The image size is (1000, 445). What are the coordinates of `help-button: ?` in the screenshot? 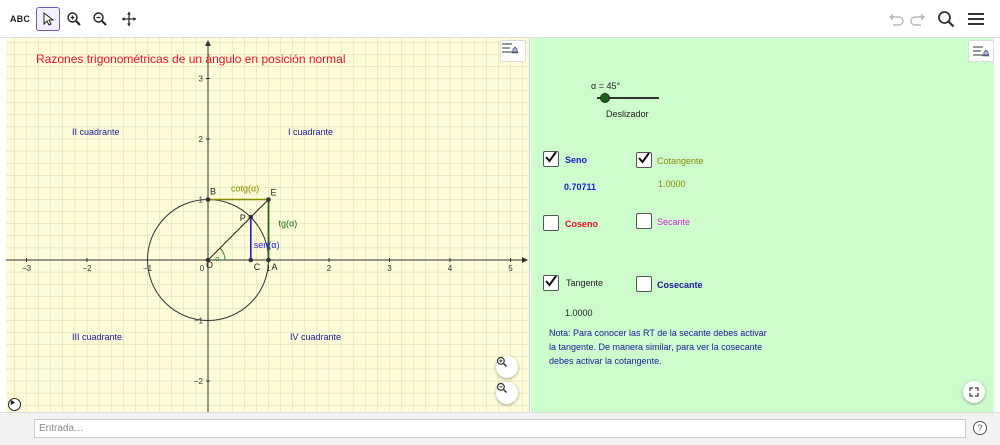 It's located at (980, 428).